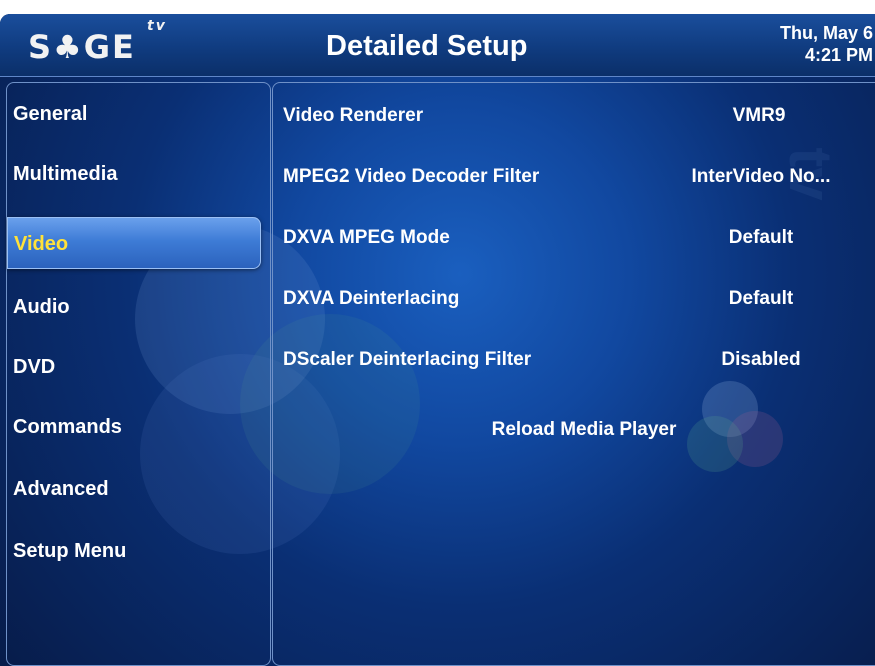 This screenshot has width=875, height=666. I want to click on clock: Thu, May 6 4:21 PM, so click(826, 44).